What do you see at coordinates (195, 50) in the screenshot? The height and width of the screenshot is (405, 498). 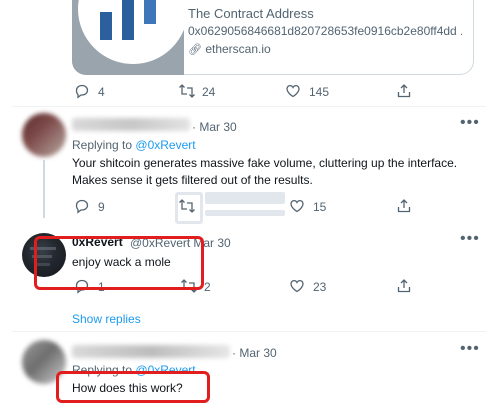 I see `link-icon: 🔗︎` at bounding box center [195, 50].